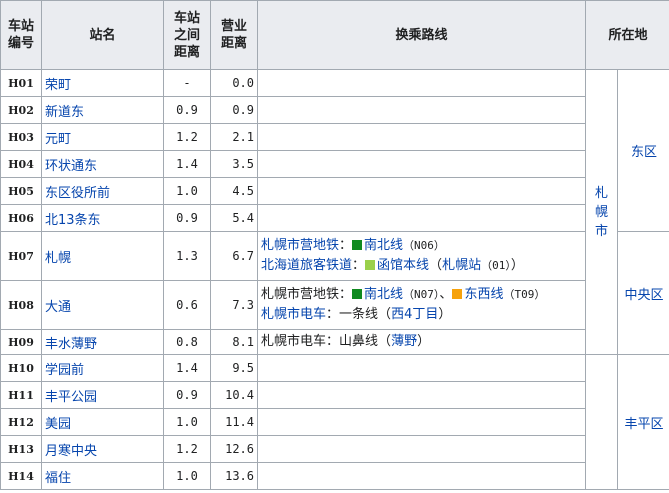 The height and width of the screenshot is (493, 669). What do you see at coordinates (102, 164) in the screenshot?
I see `station-name: 环状通东` at bounding box center [102, 164].